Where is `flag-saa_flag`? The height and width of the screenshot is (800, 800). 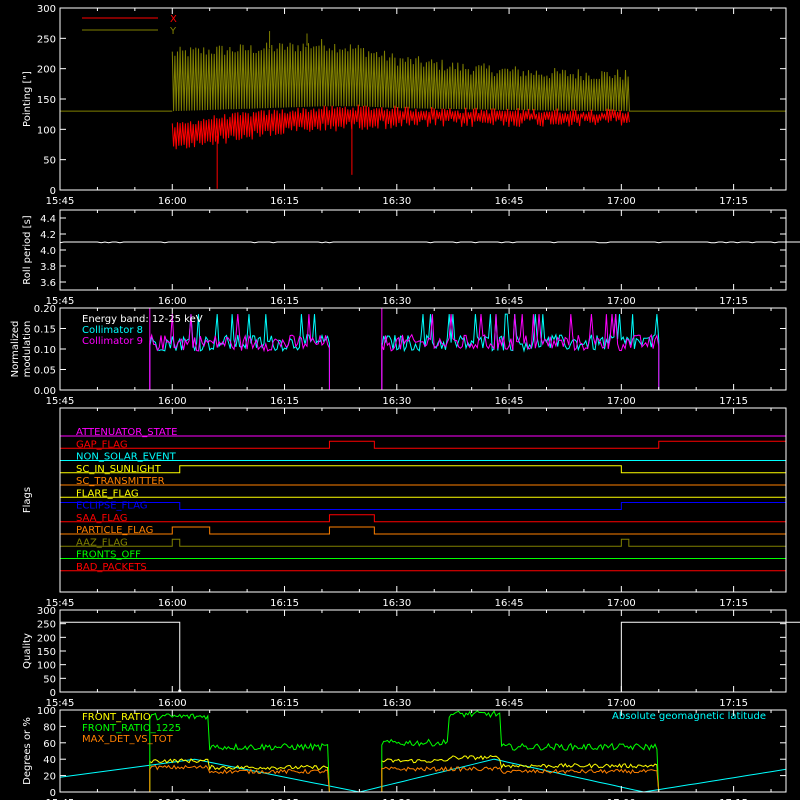 flag-saa_flag is located at coordinates (423, 518).